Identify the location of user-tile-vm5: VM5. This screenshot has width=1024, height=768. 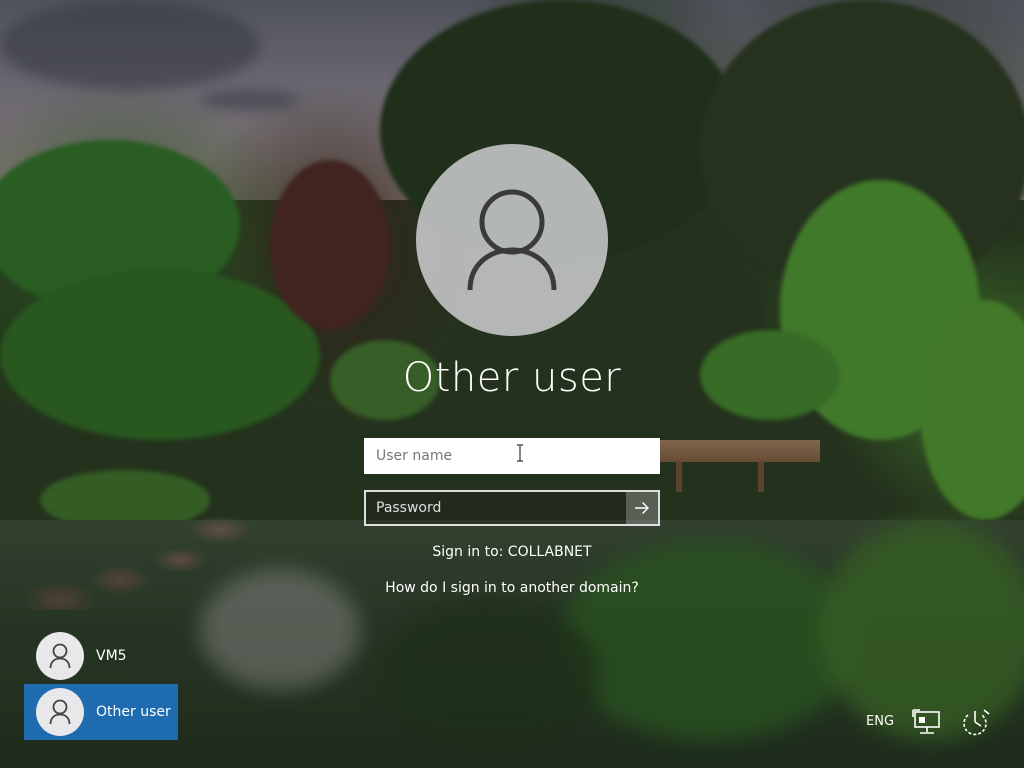
(101, 656).